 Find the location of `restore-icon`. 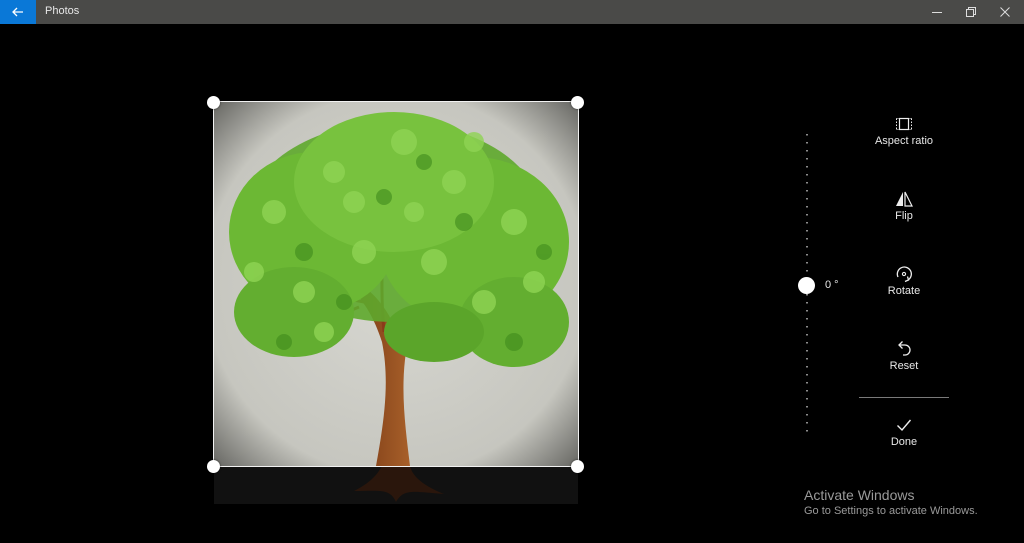

restore-icon is located at coordinates (971, 12).